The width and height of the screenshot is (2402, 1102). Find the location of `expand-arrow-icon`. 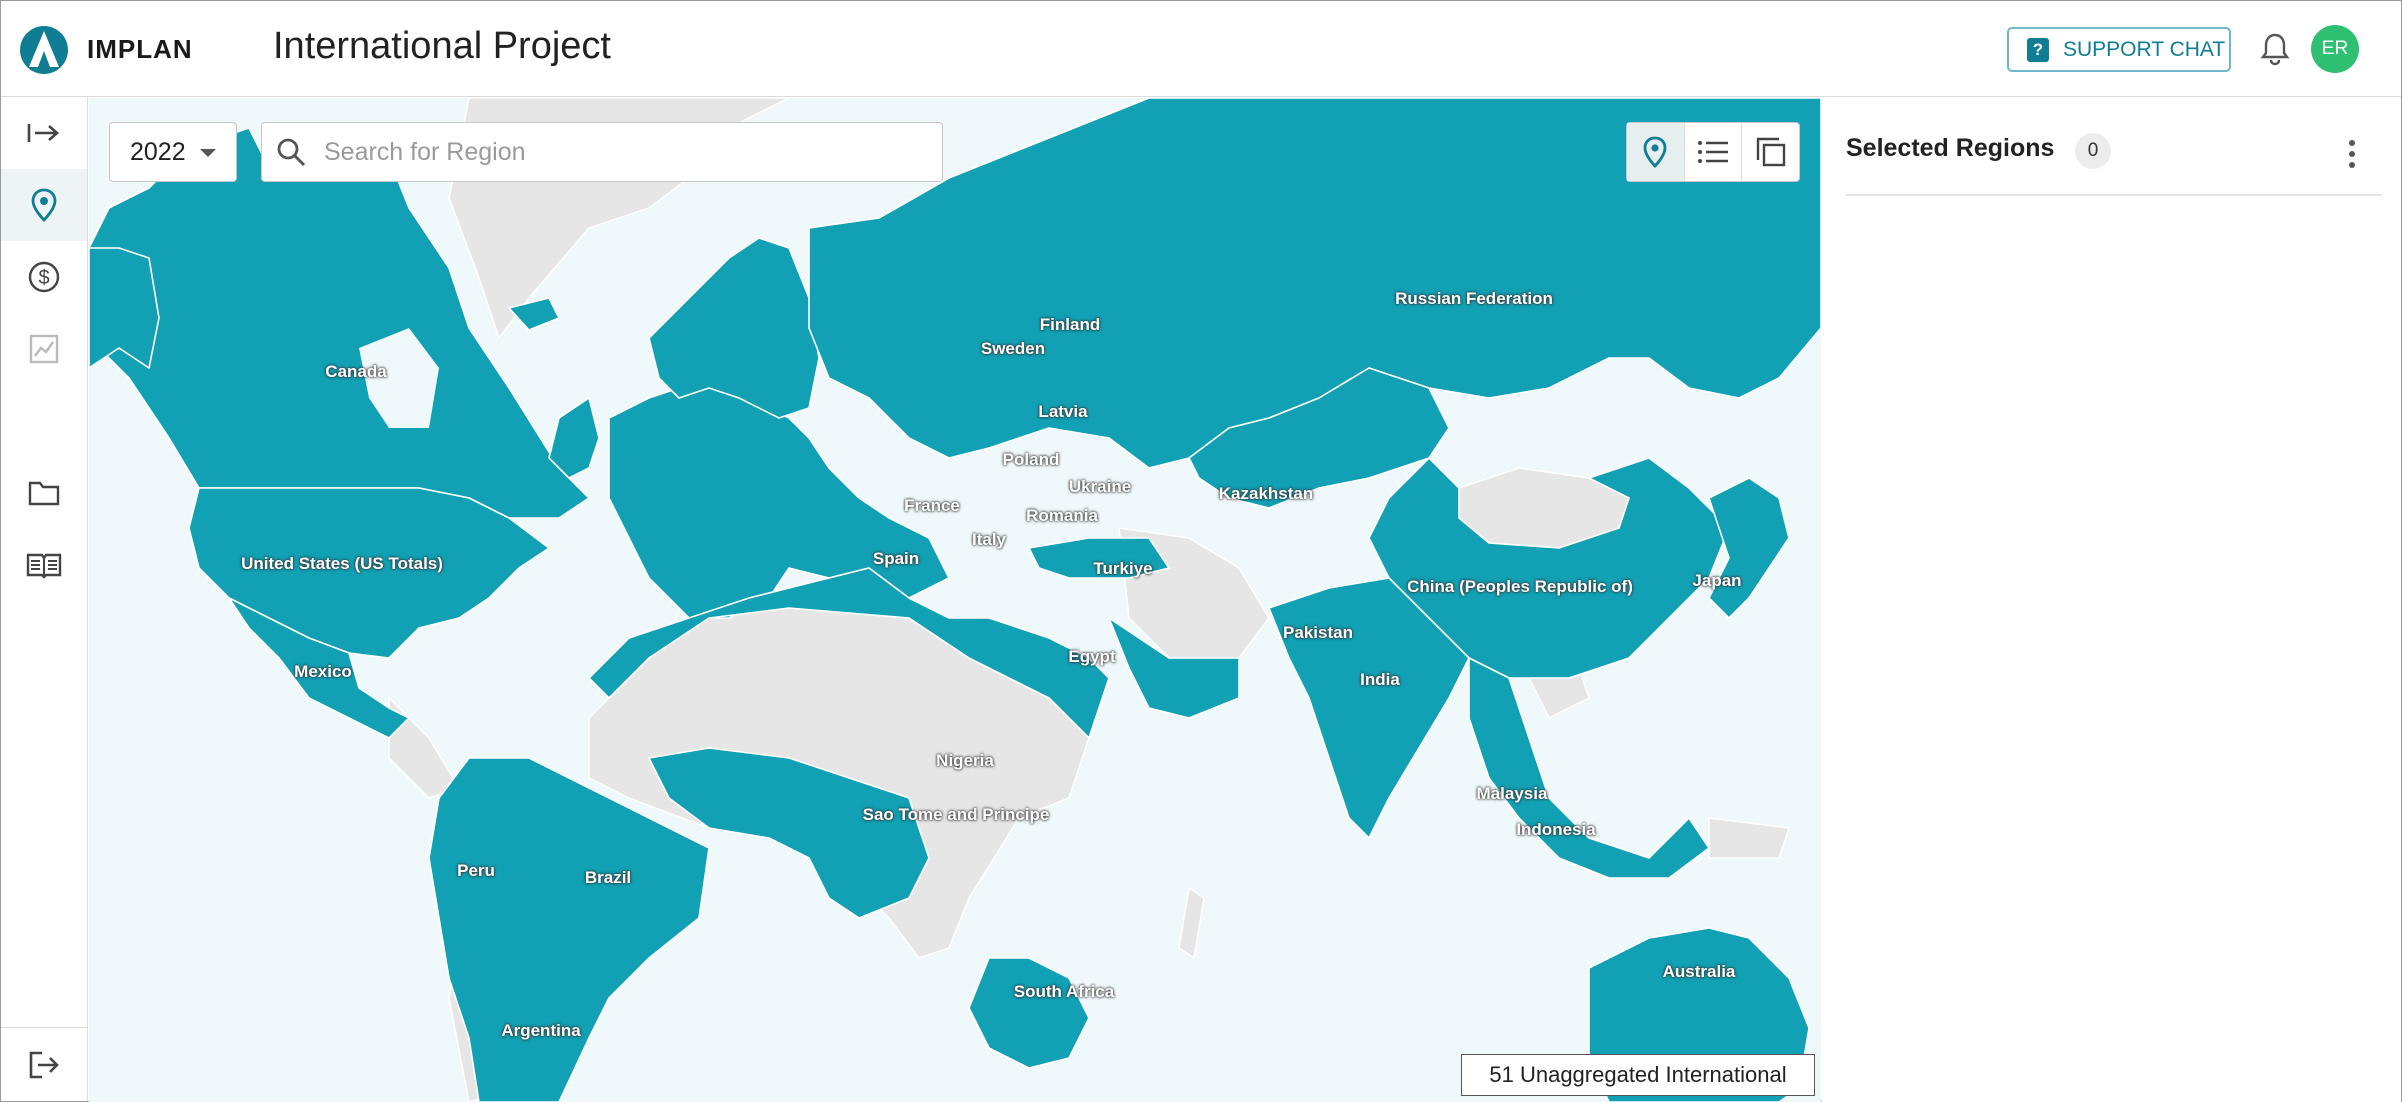

expand-arrow-icon is located at coordinates (43, 133).